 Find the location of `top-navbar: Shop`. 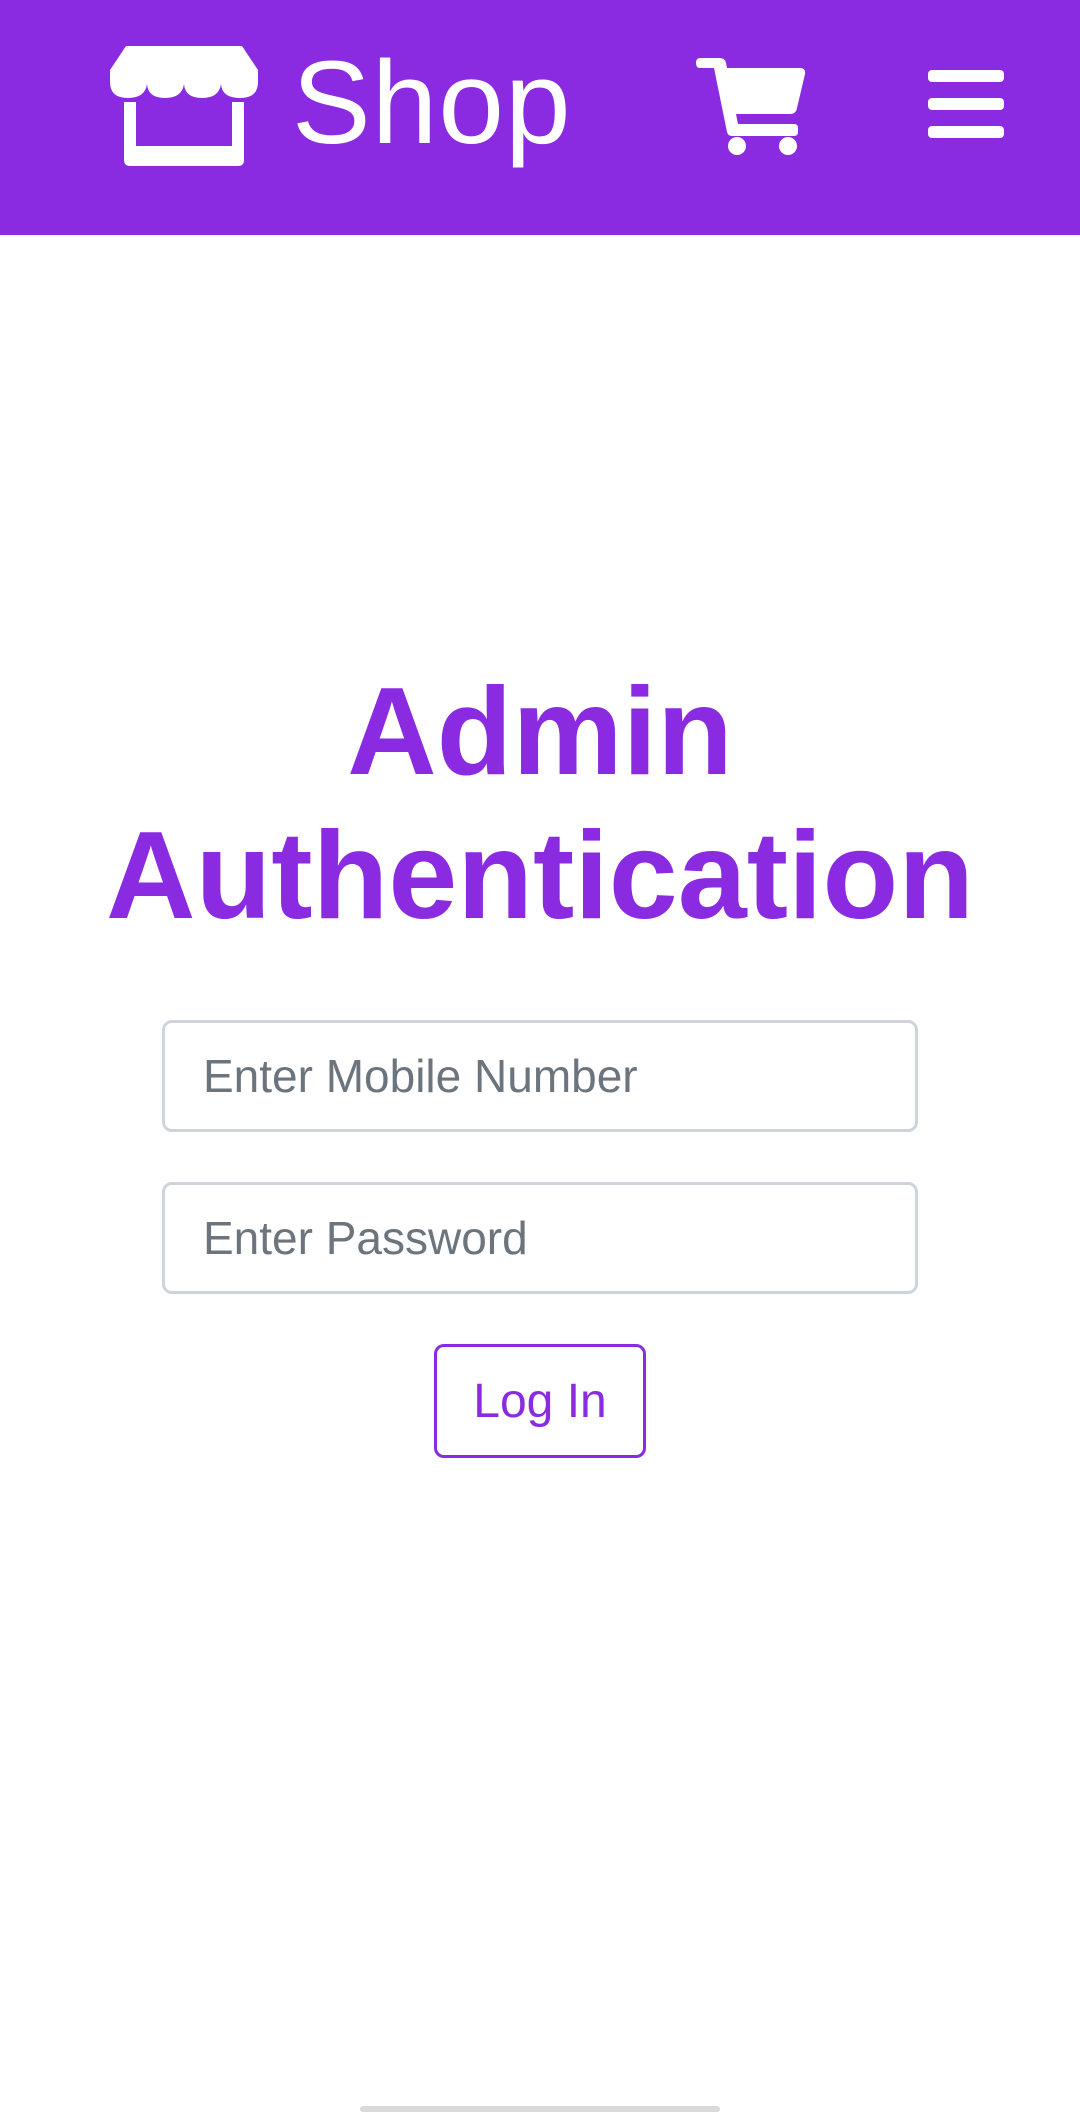

top-navbar: Shop is located at coordinates (540, 117).